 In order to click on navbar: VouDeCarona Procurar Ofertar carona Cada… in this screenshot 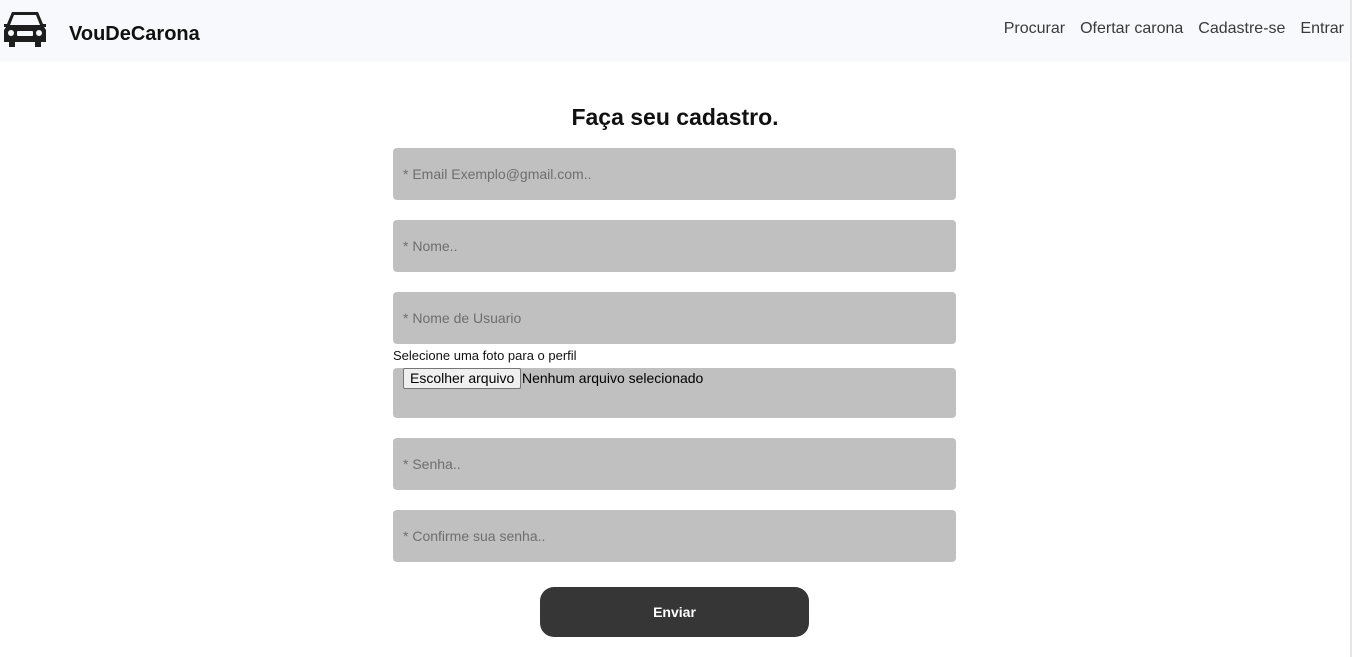, I will do `click(675, 31)`.